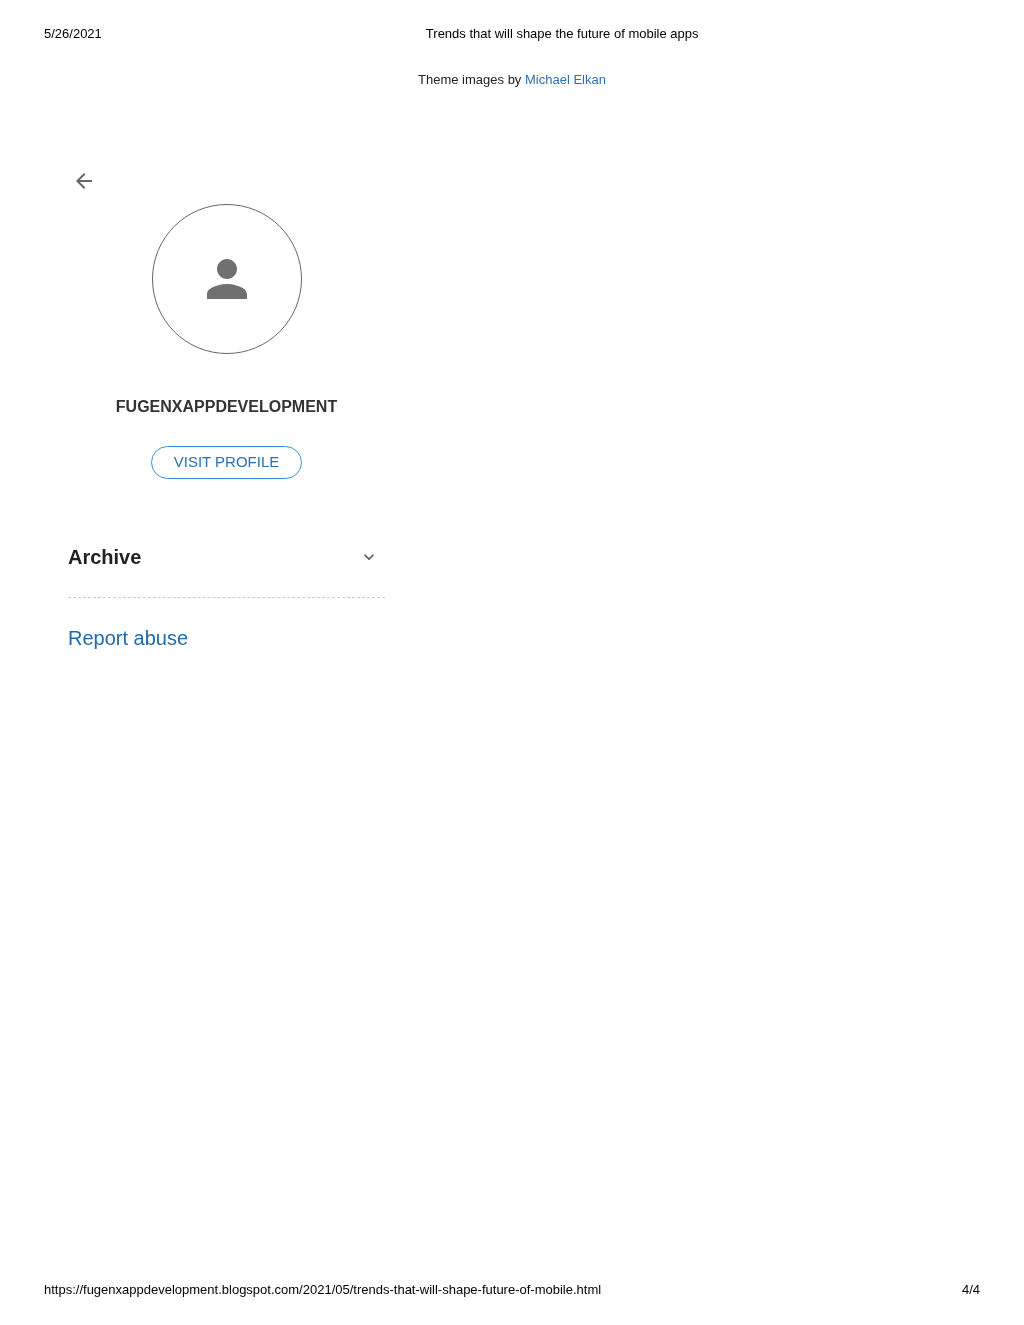 The width and height of the screenshot is (1024, 1325). What do you see at coordinates (512, 79) in the screenshot?
I see `credit-text: Theme images by Michael Elkan` at bounding box center [512, 79].